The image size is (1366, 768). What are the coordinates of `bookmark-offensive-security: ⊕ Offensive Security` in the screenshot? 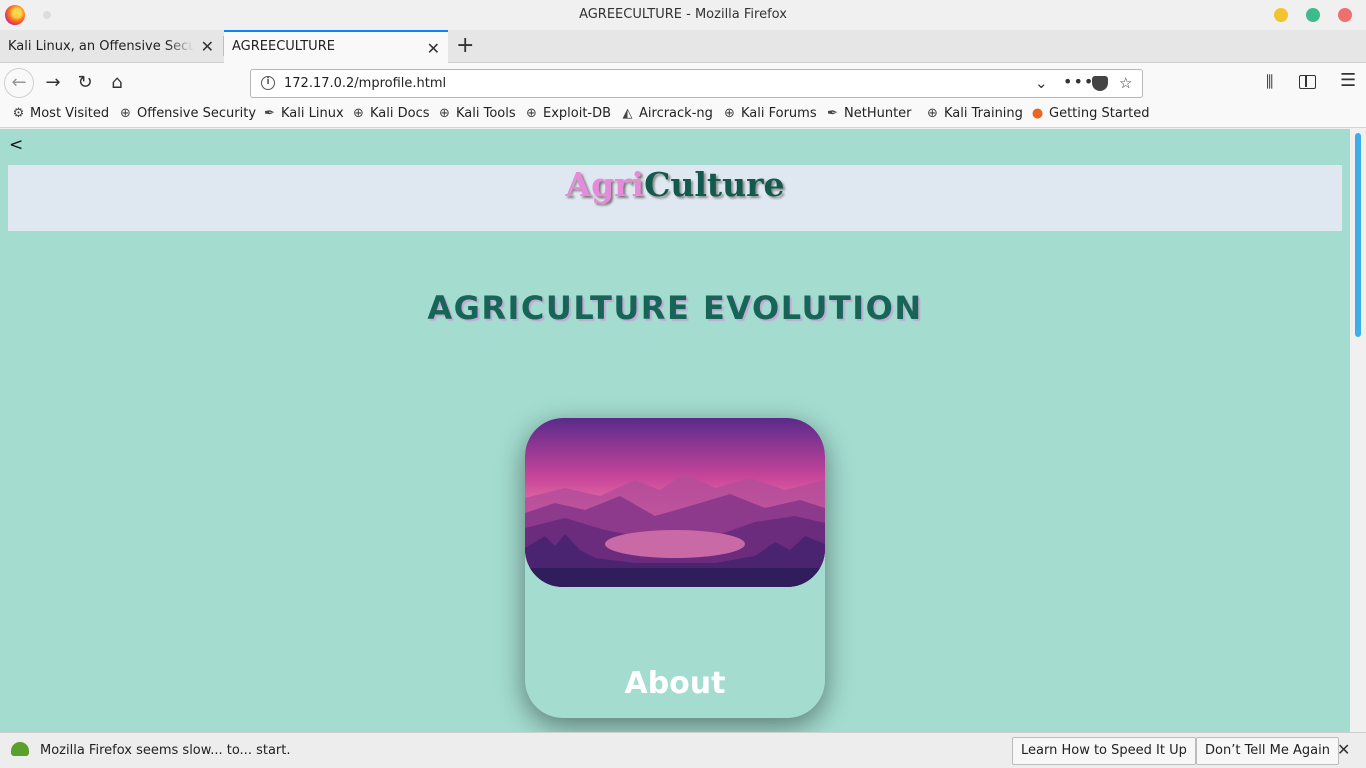 It's located at (187, 113).